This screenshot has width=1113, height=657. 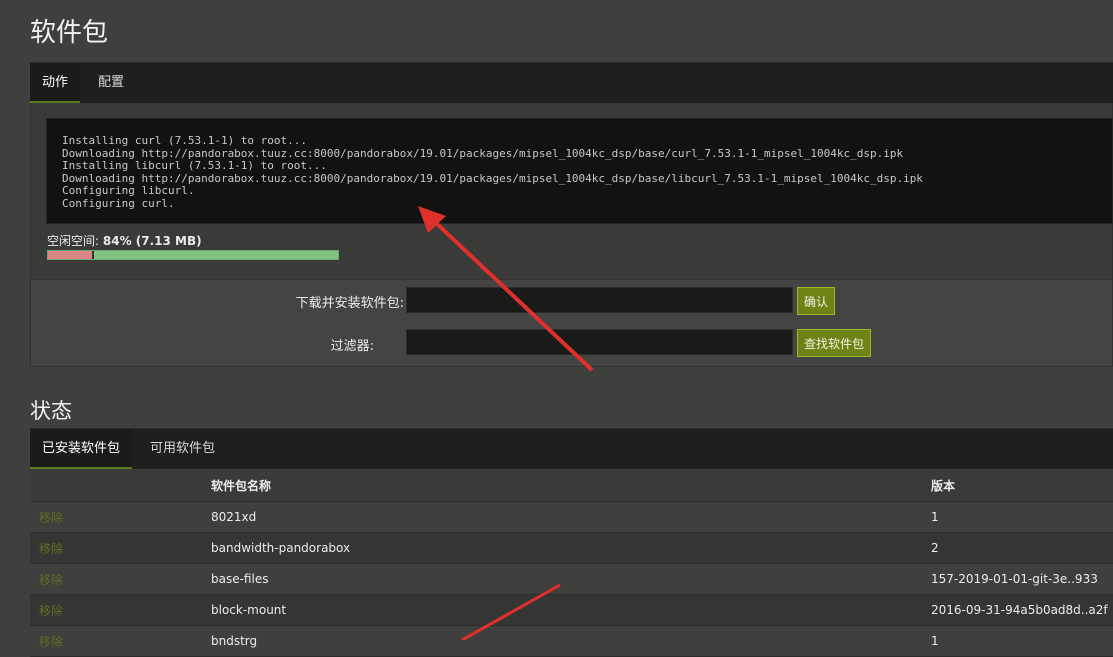 I want to click on package-name-cell: block-mount, so click(x=570, y=610).